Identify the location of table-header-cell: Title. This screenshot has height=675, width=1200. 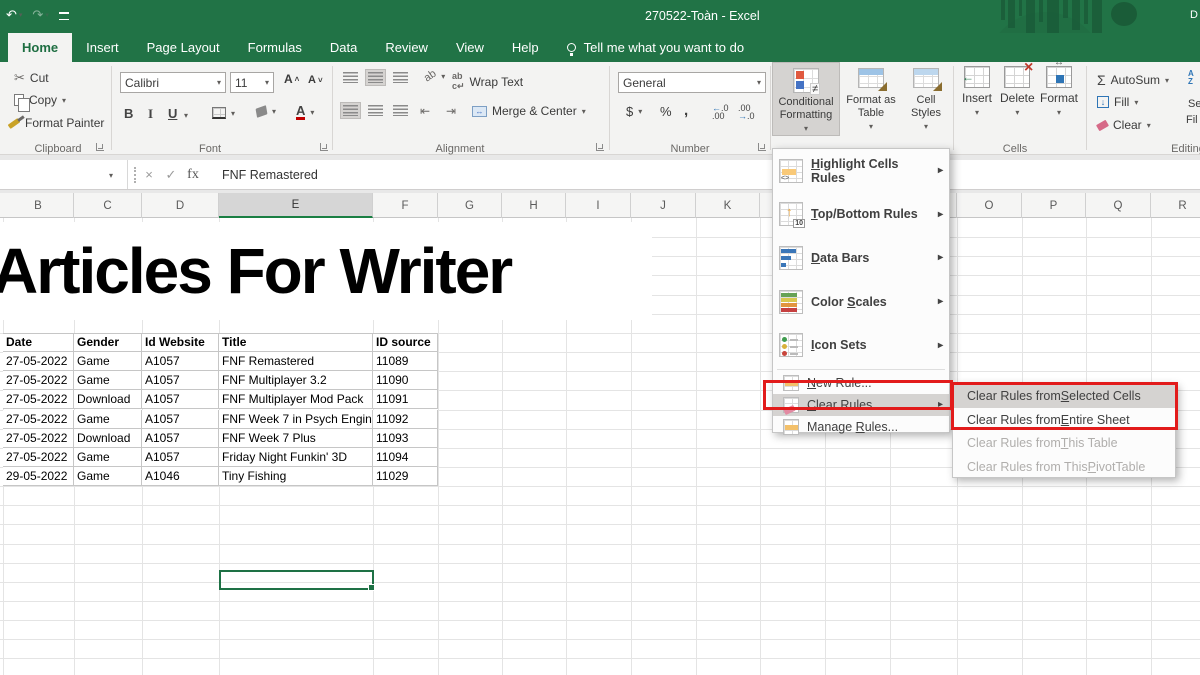
(296, 342).